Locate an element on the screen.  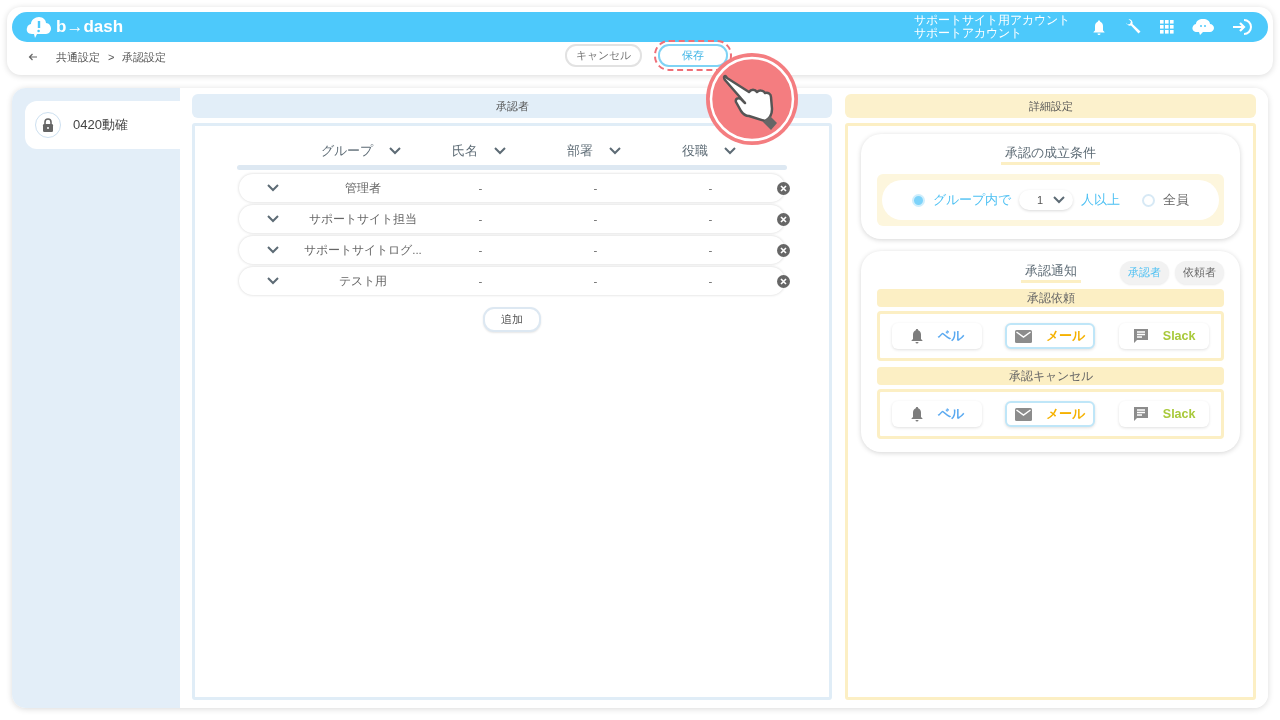
wrench-icon is located at coordinates (1133, 27).